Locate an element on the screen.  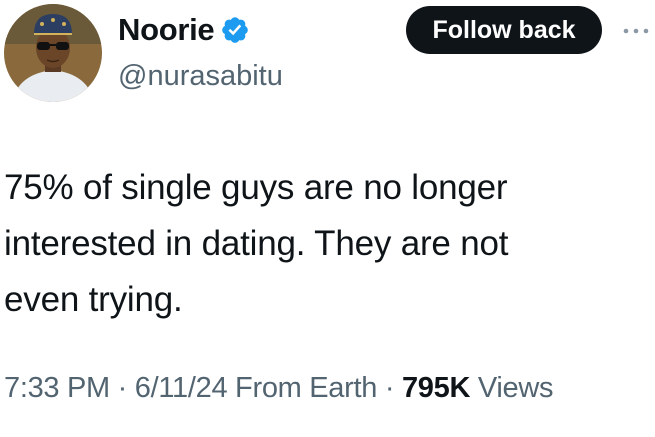
tweet-date: 6/11/24 is located at coordinates (181, 388).